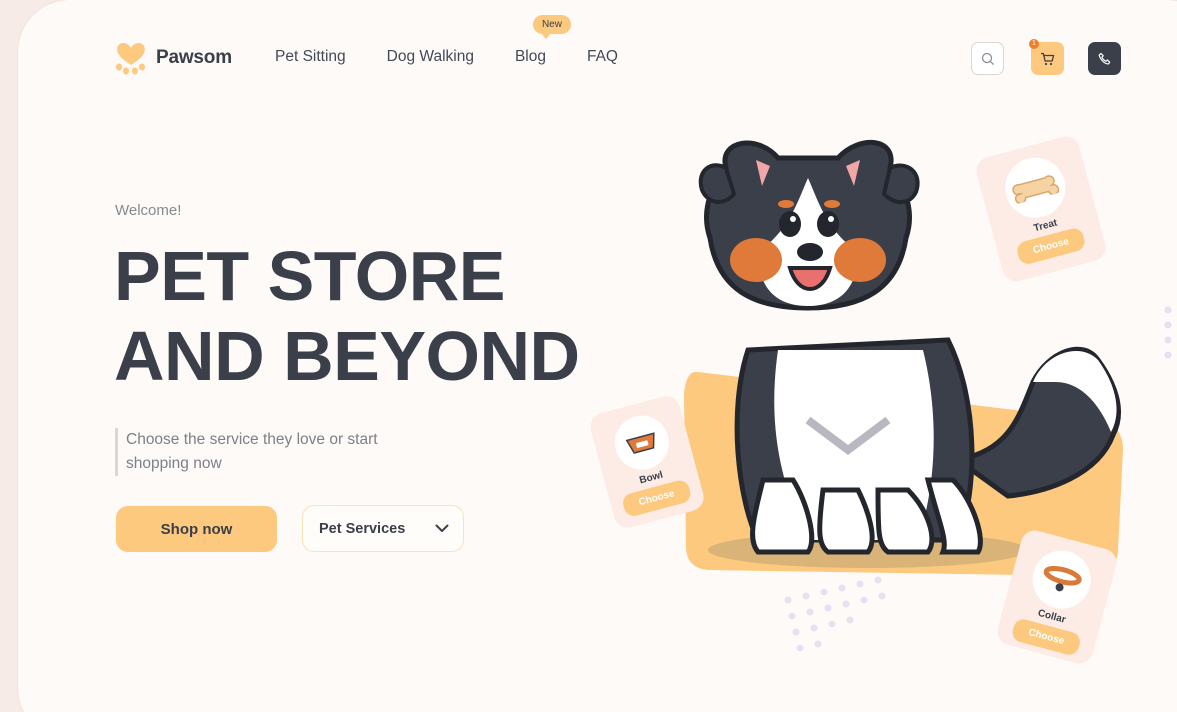 Image resolution: width=1177 pixels, height=712 pixels. What do you see at coordinates (347, 316) in the screenshot?
I see `hero-headline: PET STORE AND BEYOND` at bounding box center [347, 316].